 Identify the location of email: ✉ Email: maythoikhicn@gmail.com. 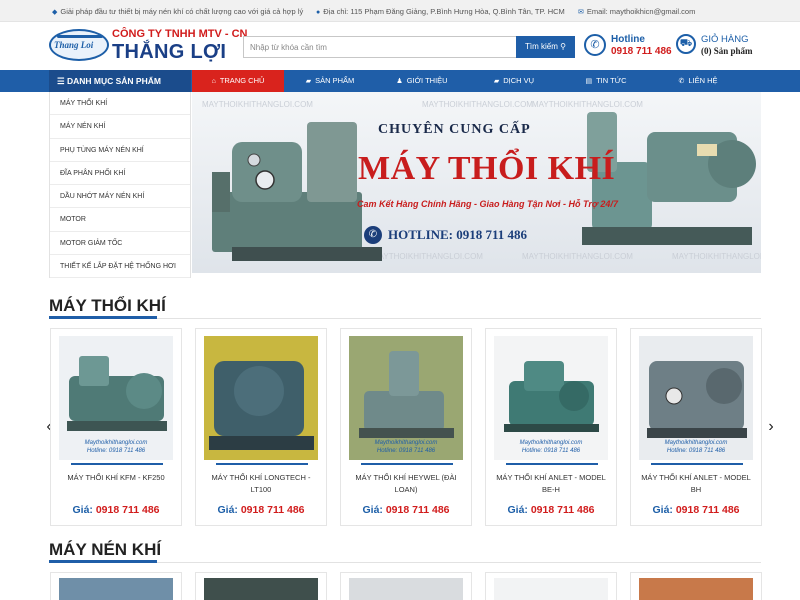
(636, 11).